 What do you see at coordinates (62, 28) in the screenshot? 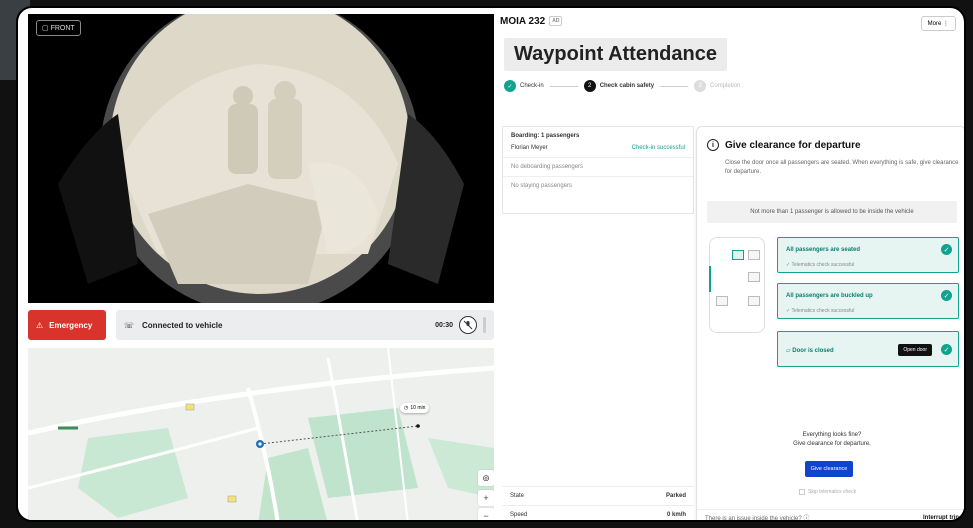
I see `camera-label: FRONT` at bounding box center [62, 28].